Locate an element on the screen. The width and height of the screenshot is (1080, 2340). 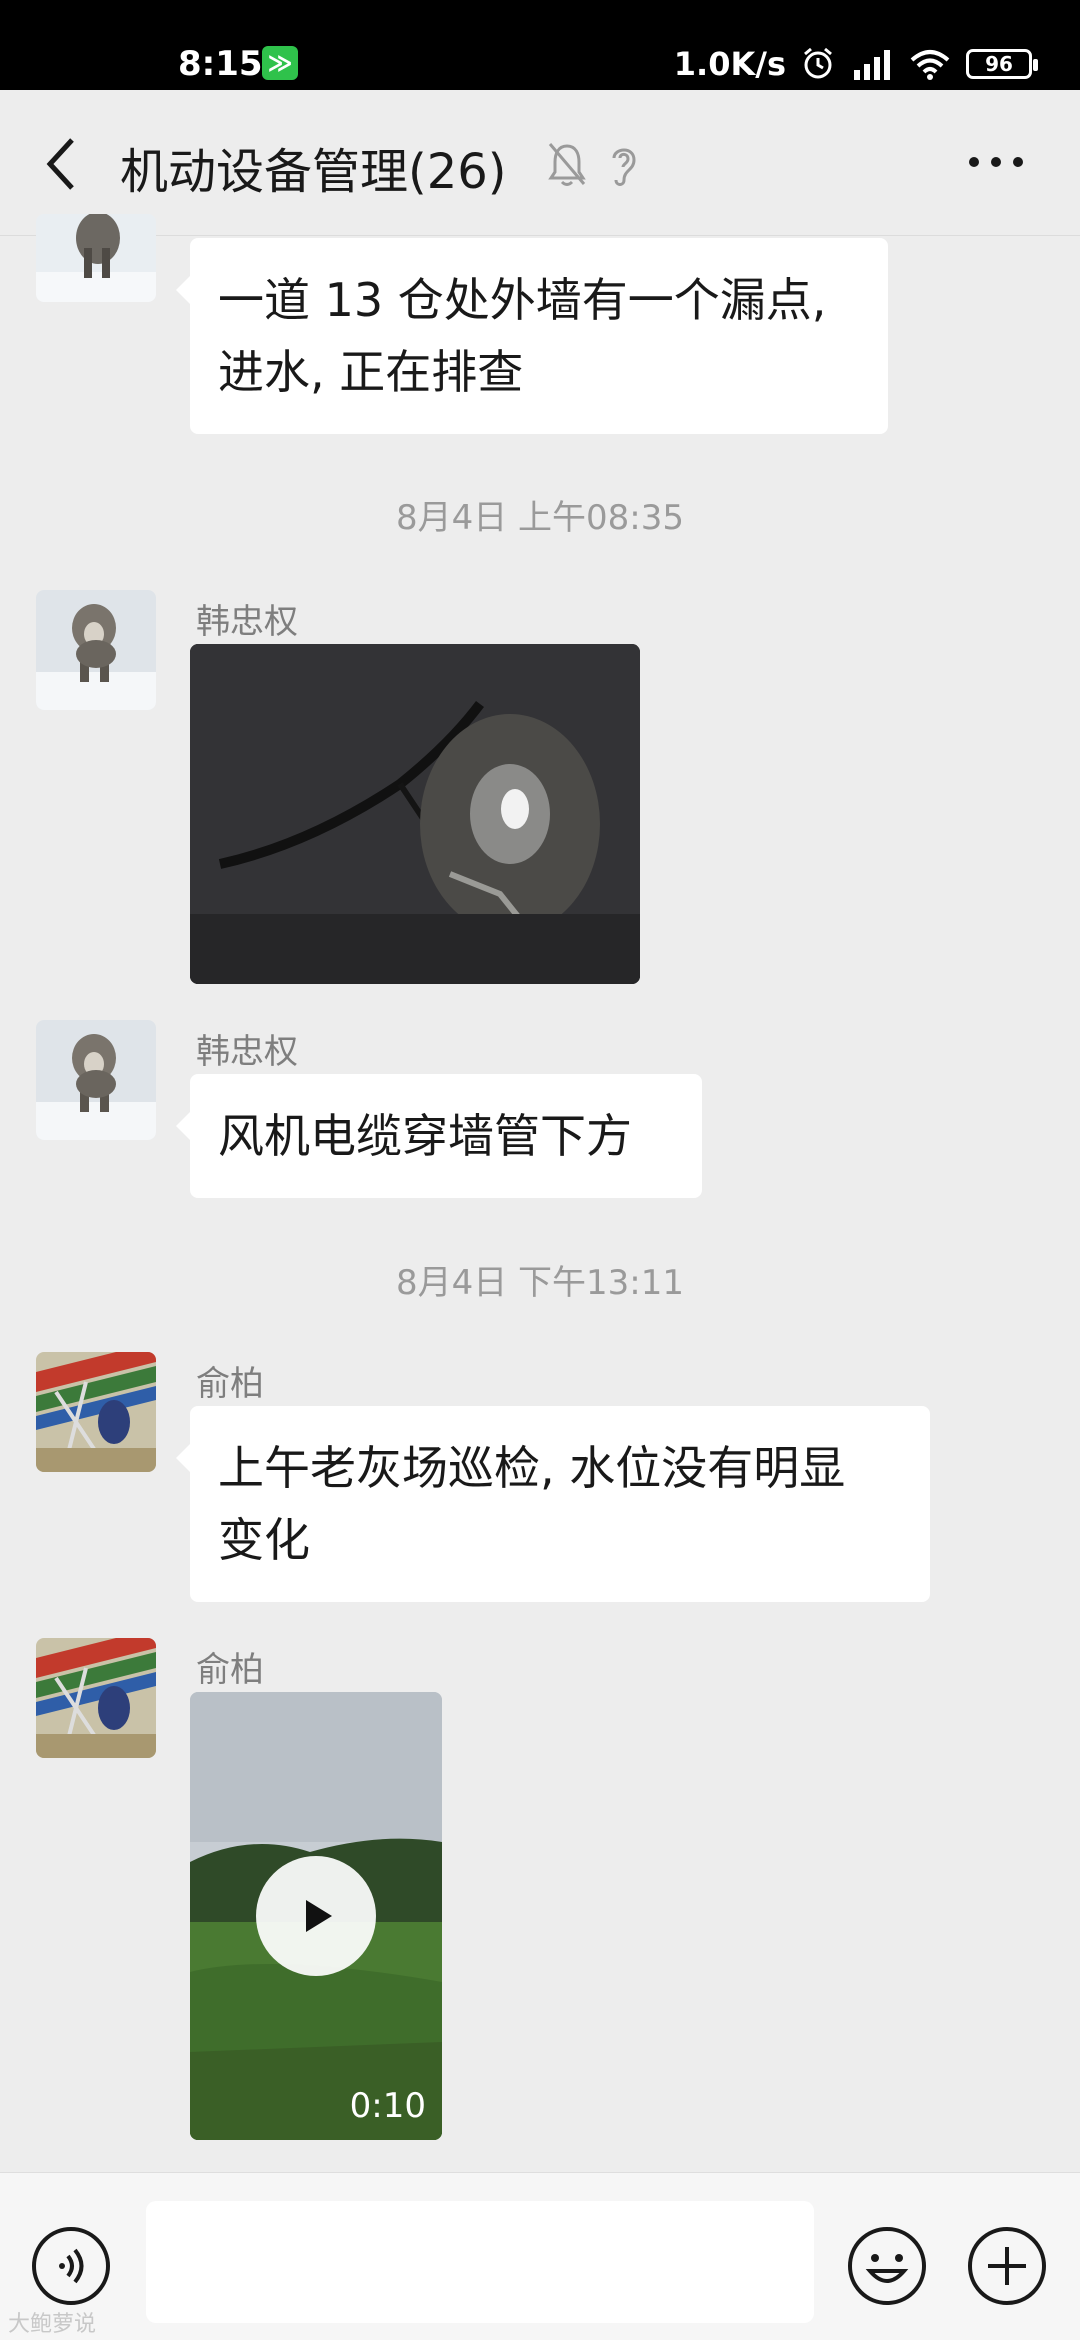
message-timestamp: 8月4日 下午13:11 is located at coordinates (540, 1283).